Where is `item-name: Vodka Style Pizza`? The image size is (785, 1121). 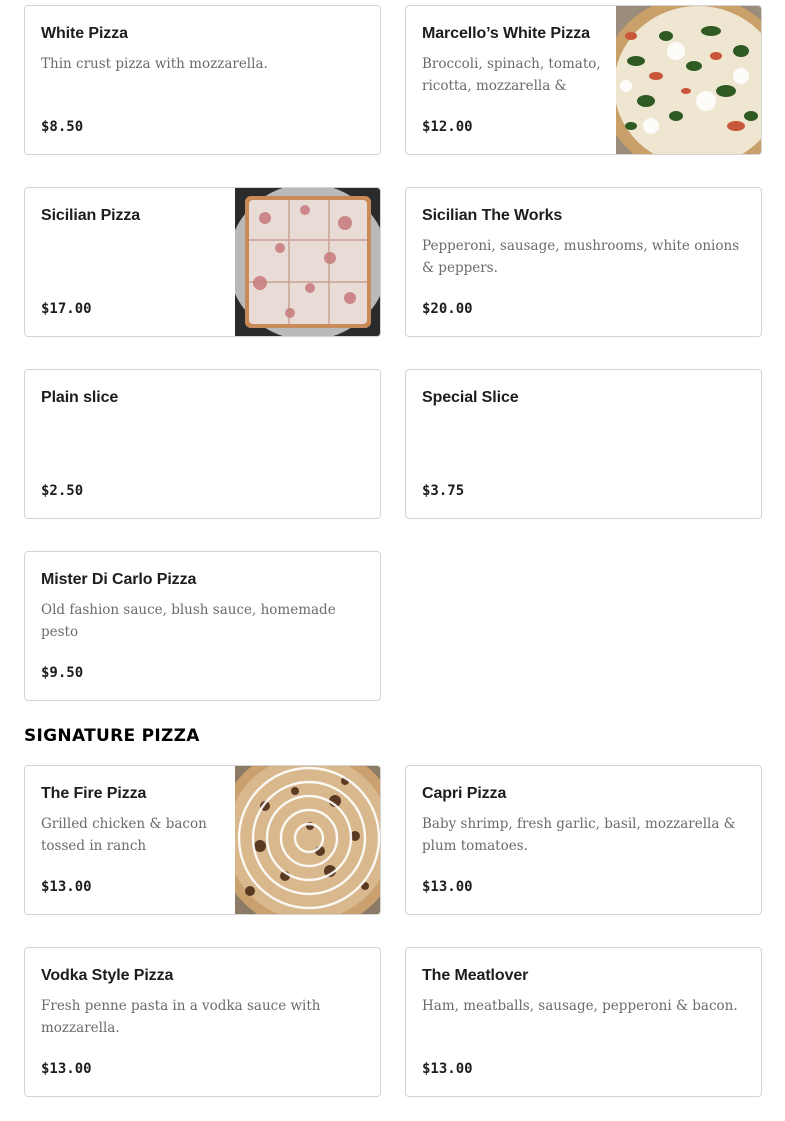 item-name: Vodka Style Pizza is located at coordinates (107, 975).